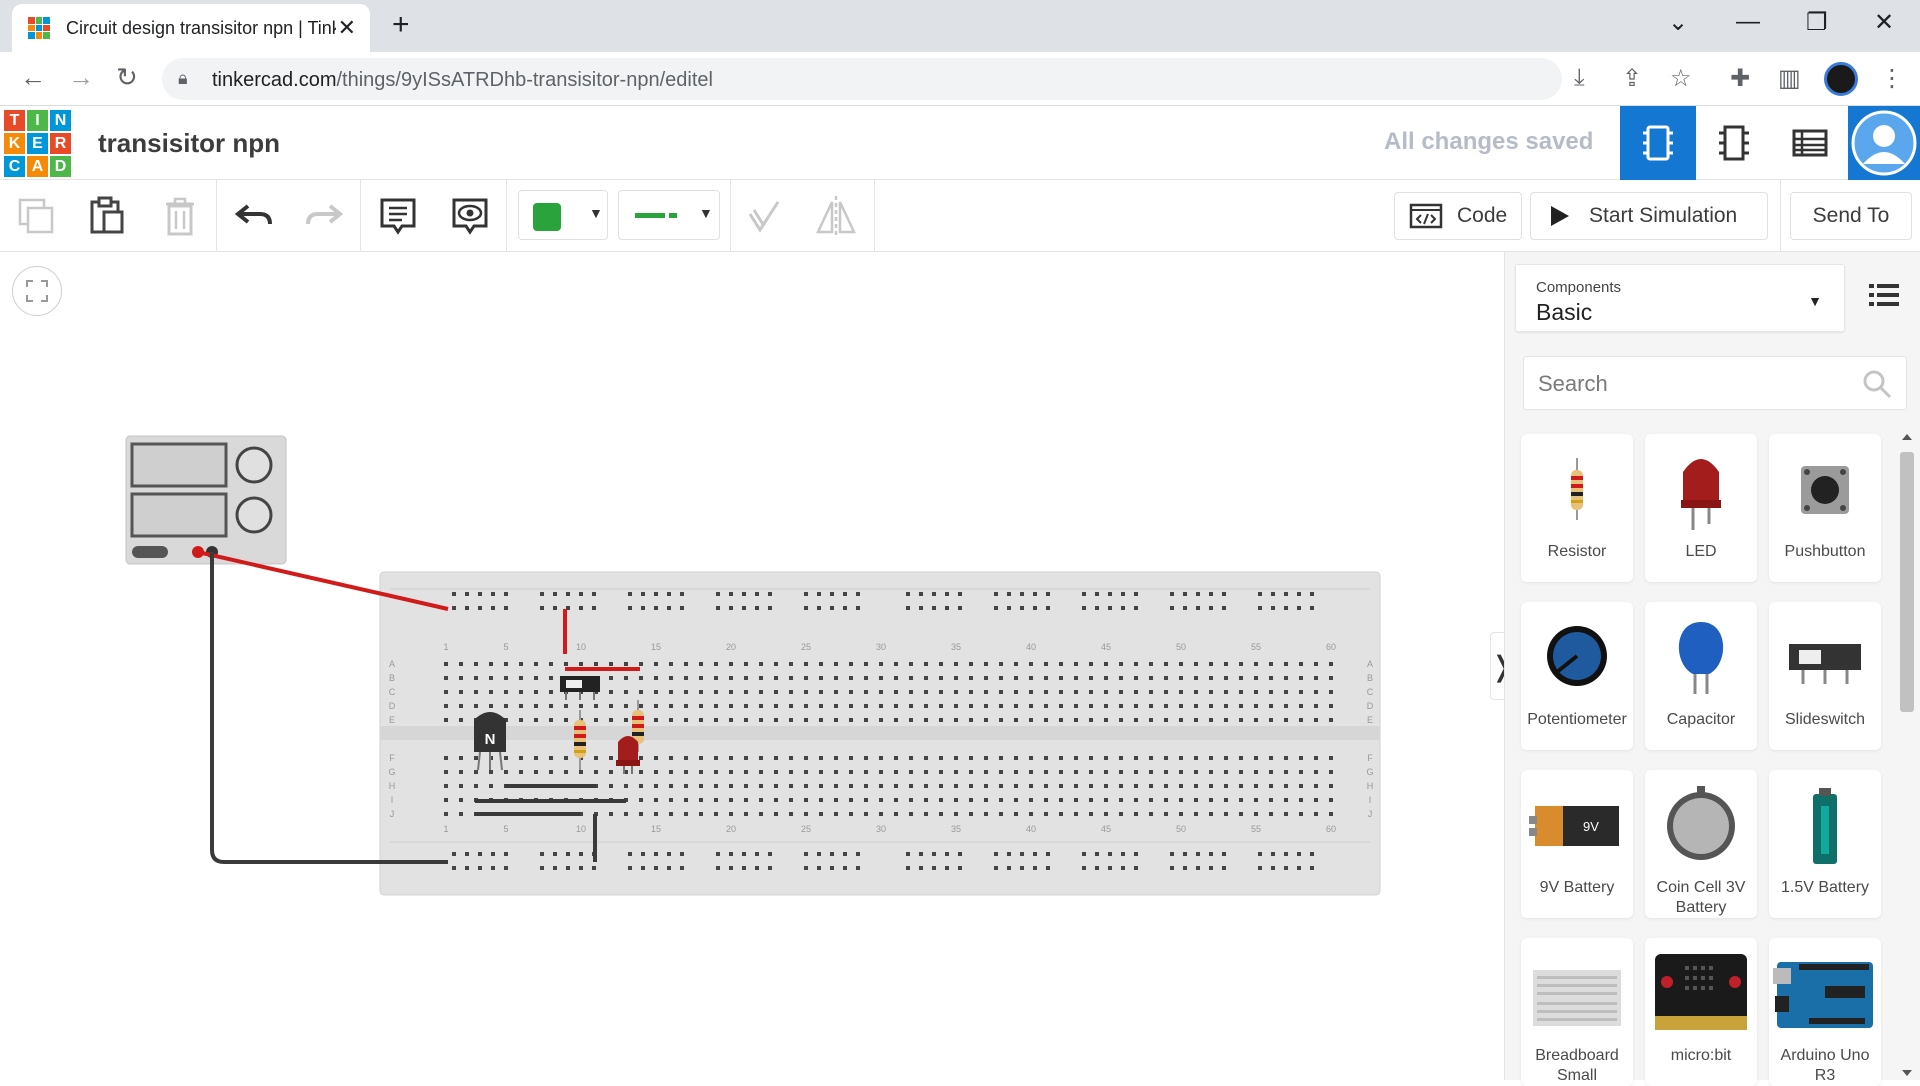 The width and height of the screenshot is (1920, 1086). I want to click on install-app-icon: ⤓, so click(1579, 78).